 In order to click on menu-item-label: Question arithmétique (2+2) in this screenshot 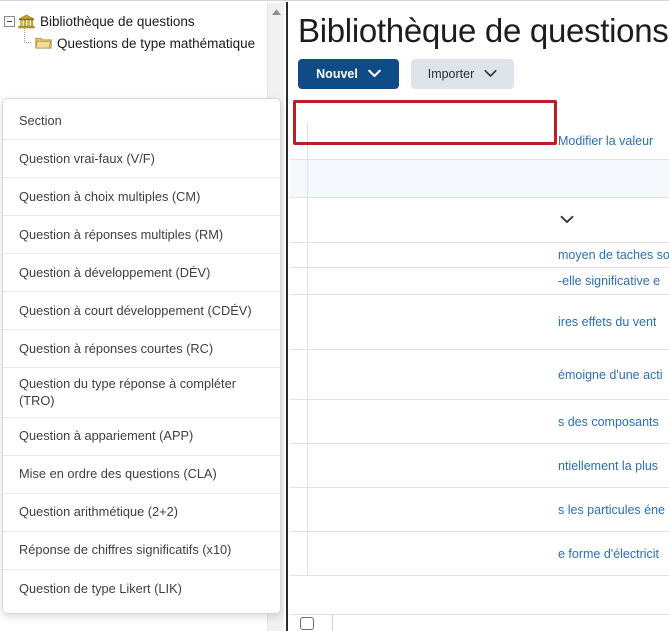, I will do `click(98, 512)`.